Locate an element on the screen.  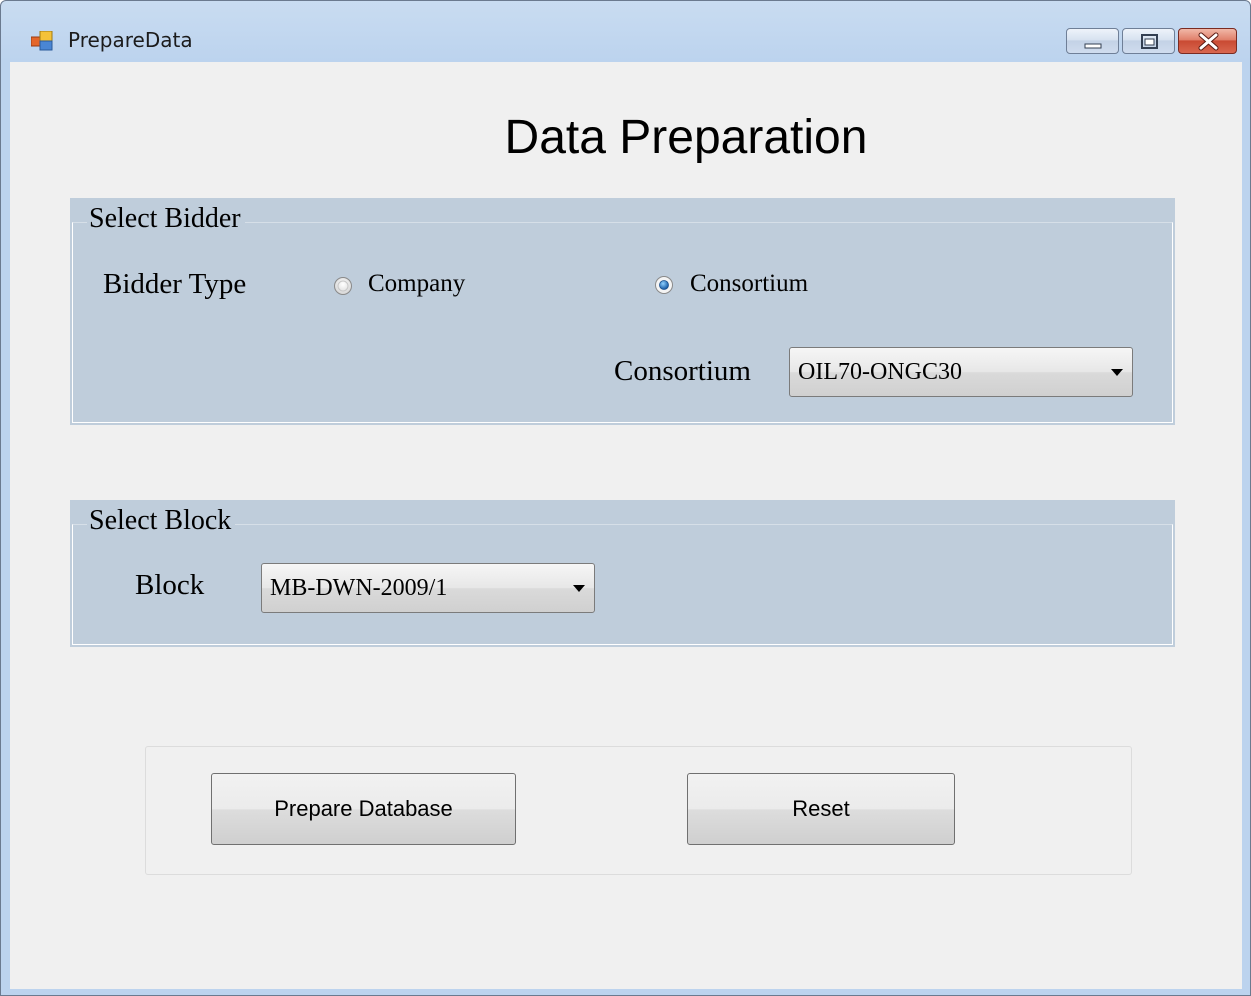
maximize-button is located at coordinates (1148, 41).